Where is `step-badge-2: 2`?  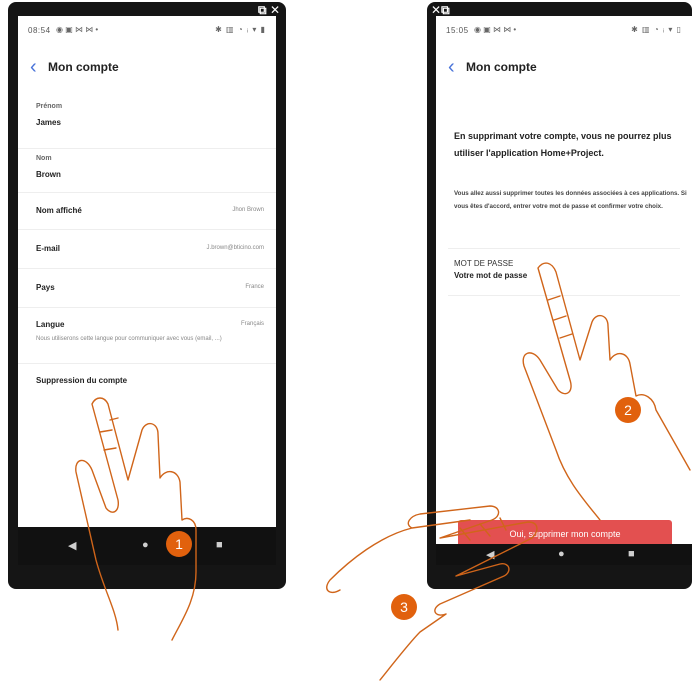
step-badge-2: 2 is located at coordinates (628, 410).